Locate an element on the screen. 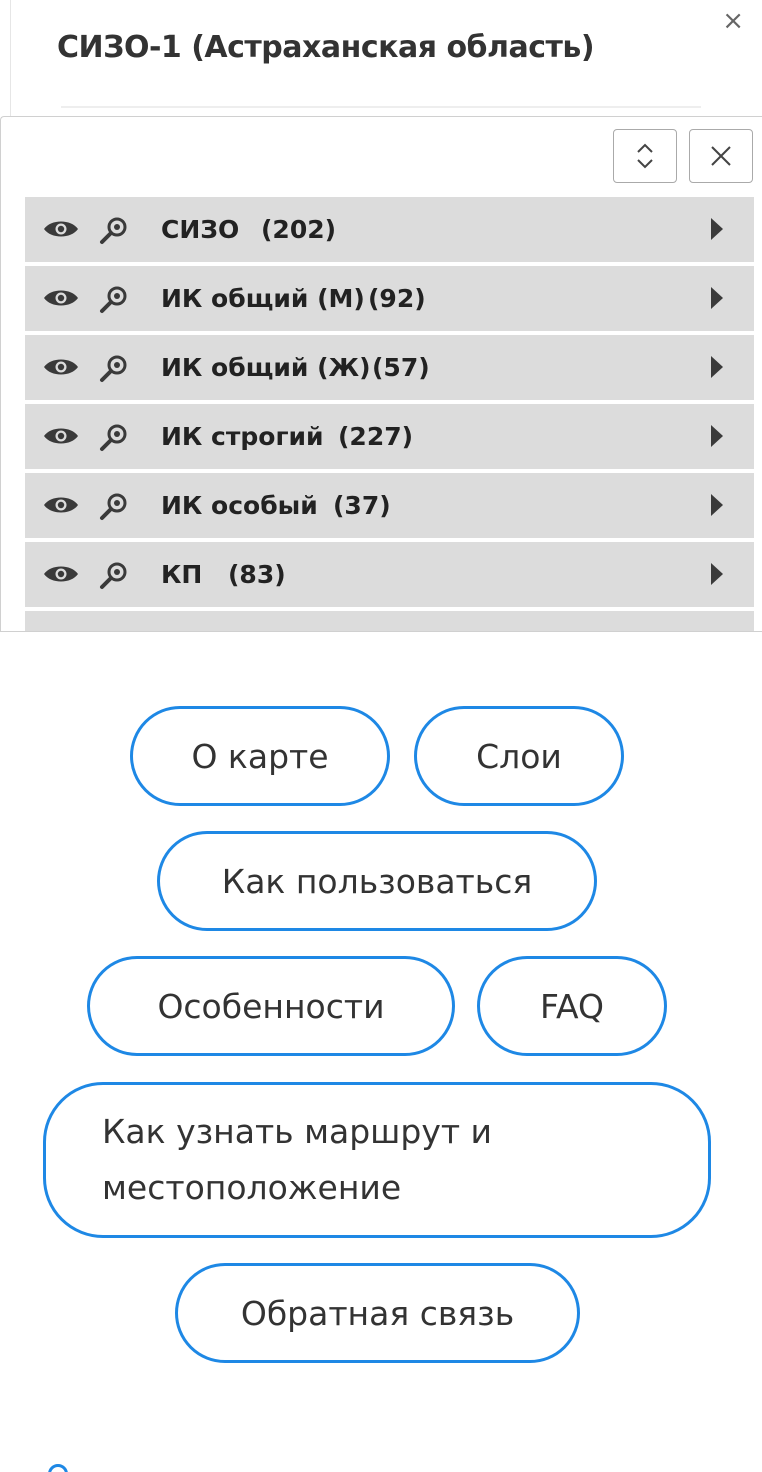 Image resolution: width=762 pixels, height=1472 pixels. layer-row: ИК строгий (227) is located at coordinates (389, 436).